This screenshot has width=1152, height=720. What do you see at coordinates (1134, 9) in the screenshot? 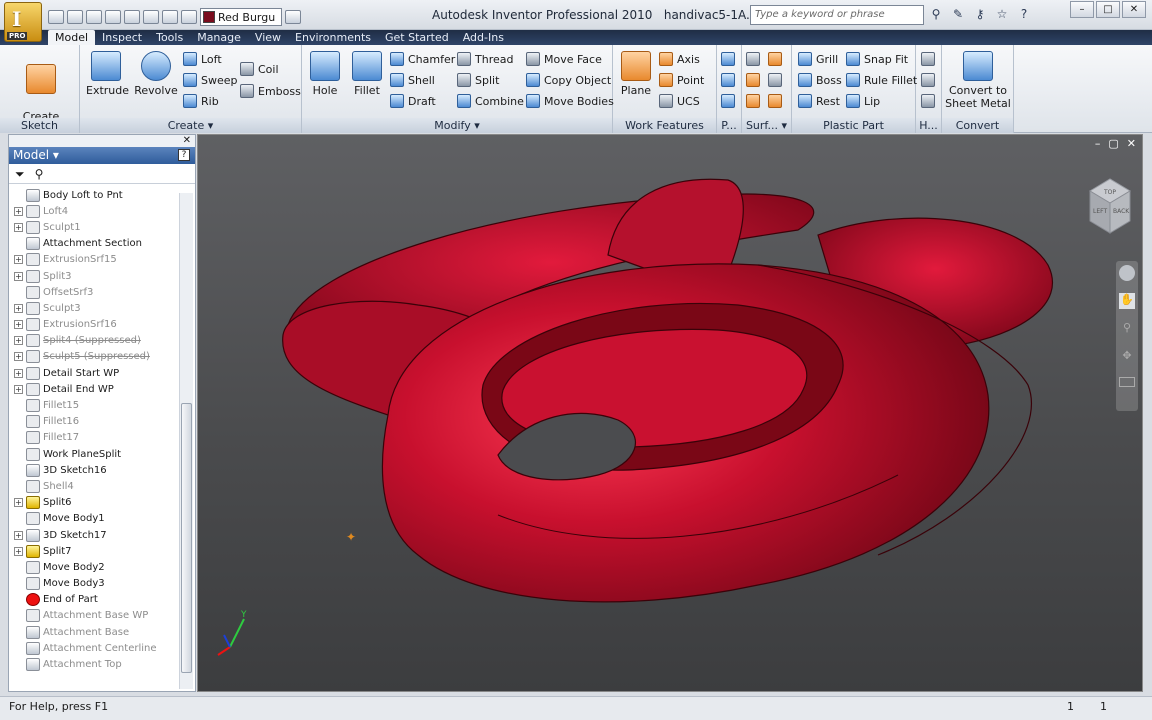
I see `close-button: ✕` at bounding box center [1134, 9].